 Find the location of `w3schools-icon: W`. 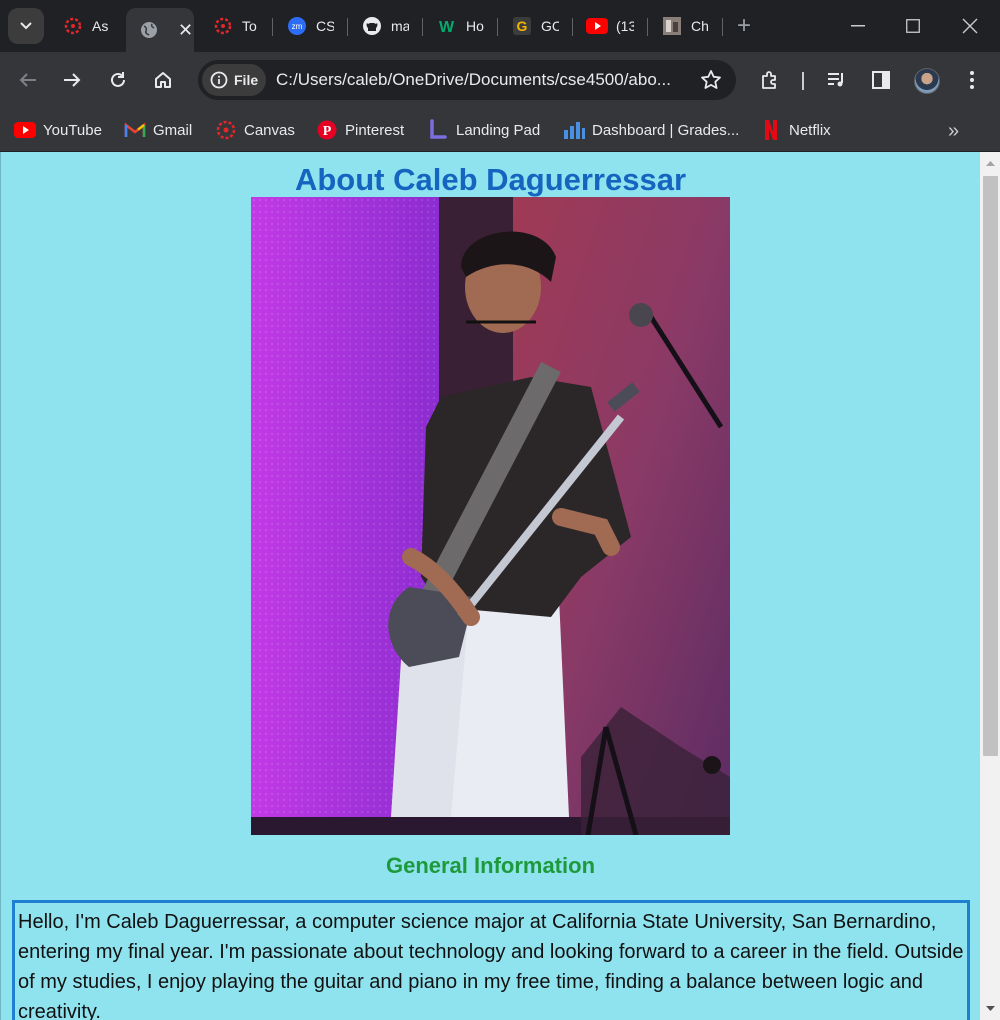

w3schools-icon: W is located at coordinates (447, 26).